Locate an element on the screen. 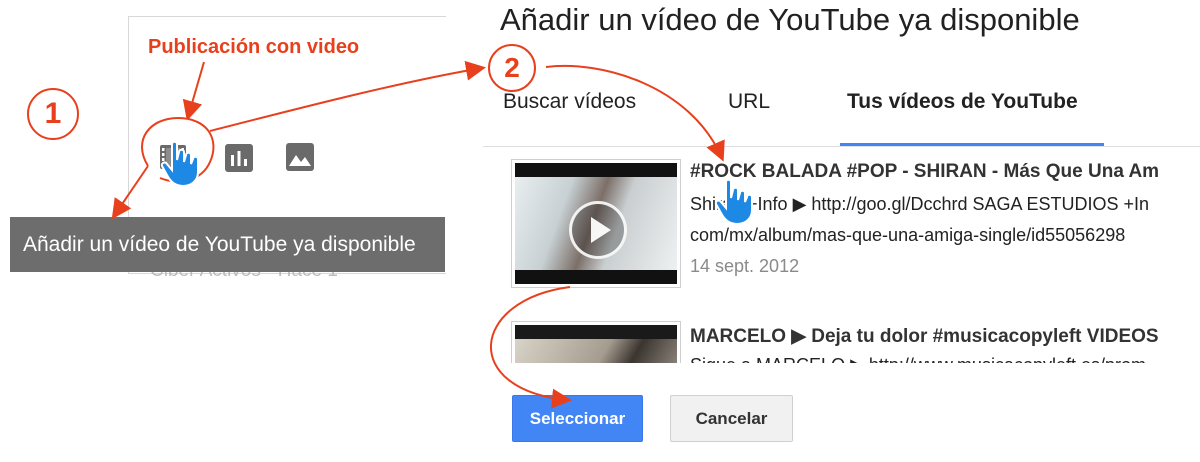 The height and width of the screenshot is (462, 1200). step-2-badge: 2 is located at coordinates (512, 68).